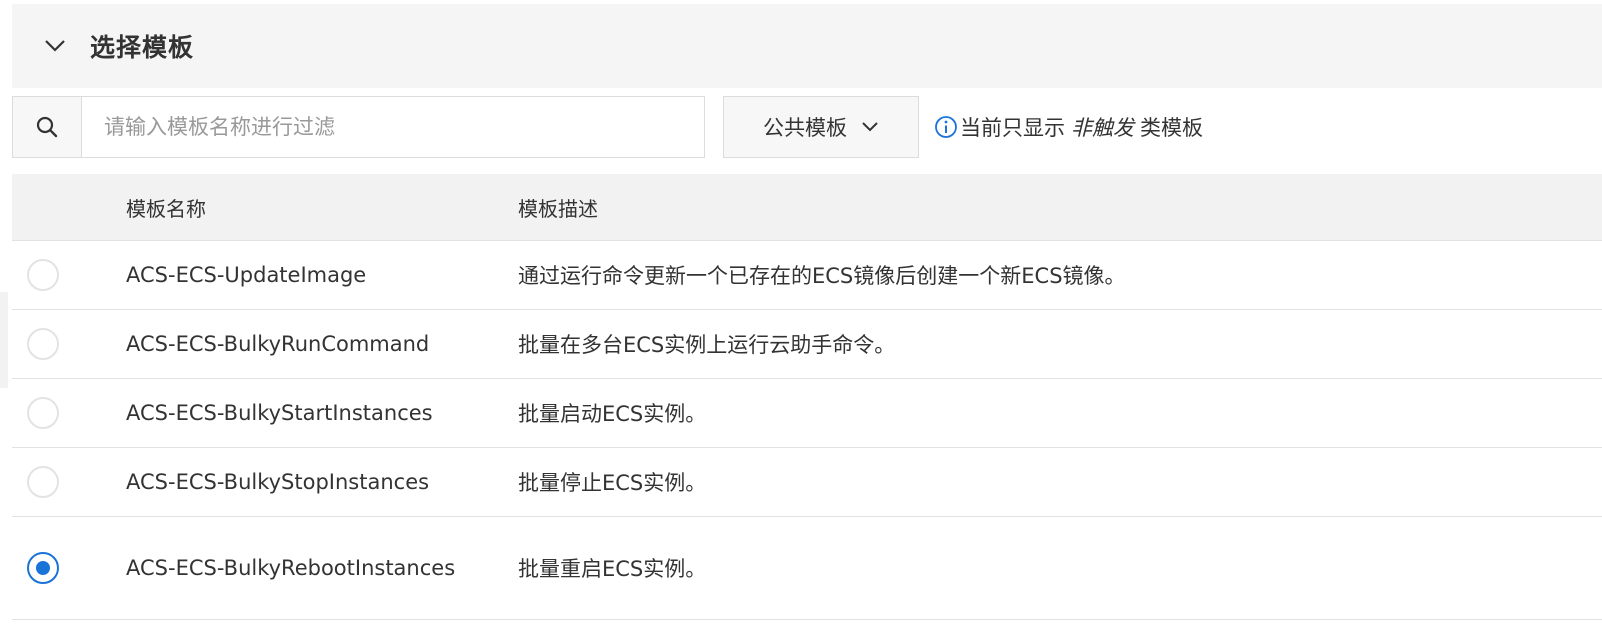 This screenshot has width=1602, height=640. I want to click on column-header-name: 模板名称, so click(166, 208).